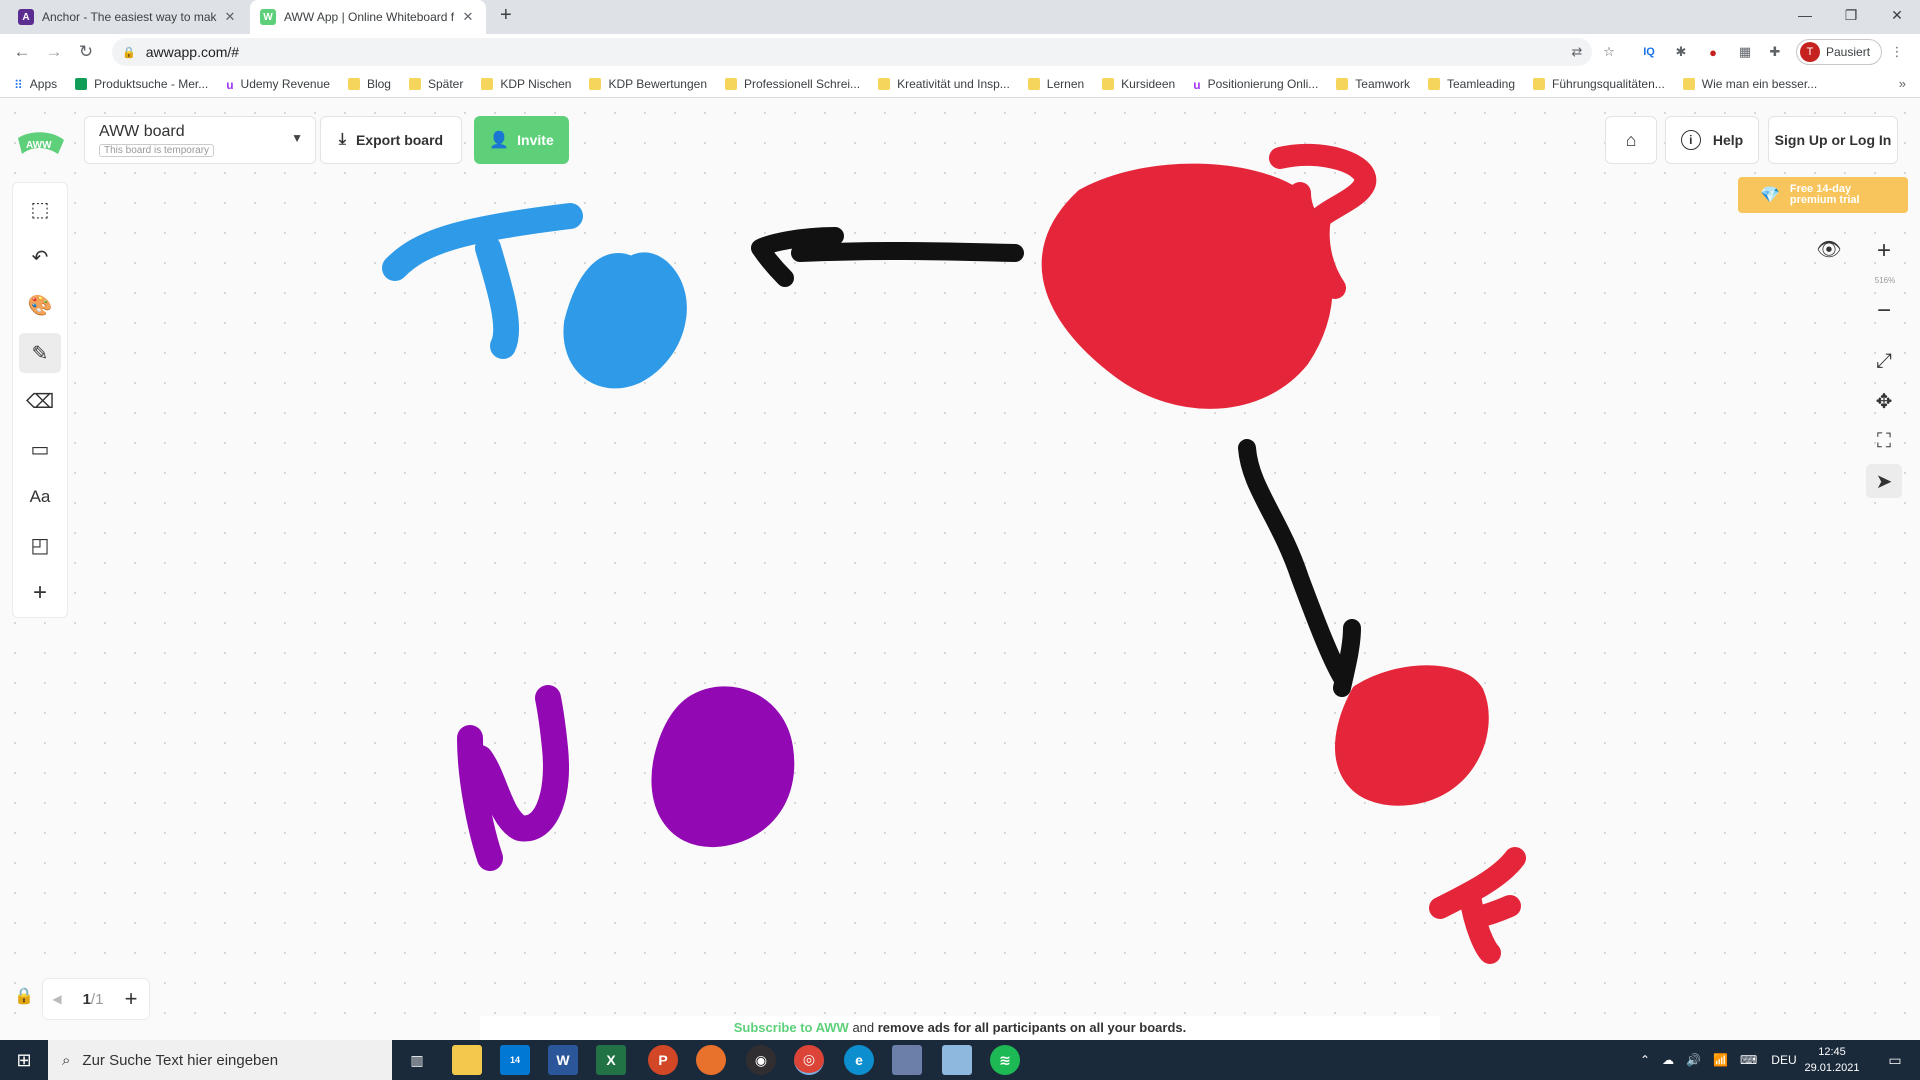 This screenshot has width=1920, height=1080. Describe the element at coordinates (506, 15) in the screenshot. I see `new-tab-button: +` at that location.